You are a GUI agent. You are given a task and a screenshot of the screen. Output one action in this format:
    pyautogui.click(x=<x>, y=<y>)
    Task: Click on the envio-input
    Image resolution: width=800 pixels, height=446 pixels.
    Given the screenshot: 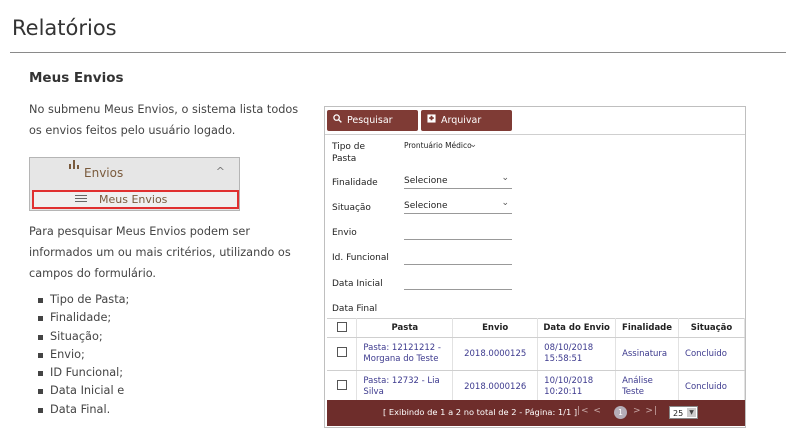 What is the action you would take?
    pyautogui.click(x=458, y=239)
    